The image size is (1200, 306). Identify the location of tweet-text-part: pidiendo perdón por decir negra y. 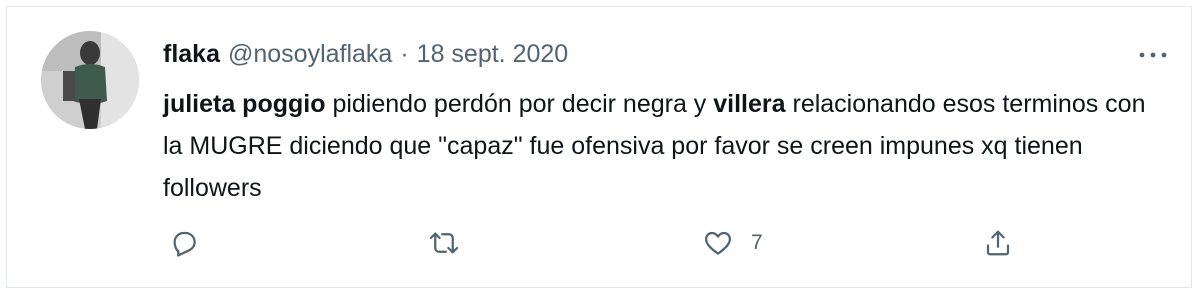
(519, 104).